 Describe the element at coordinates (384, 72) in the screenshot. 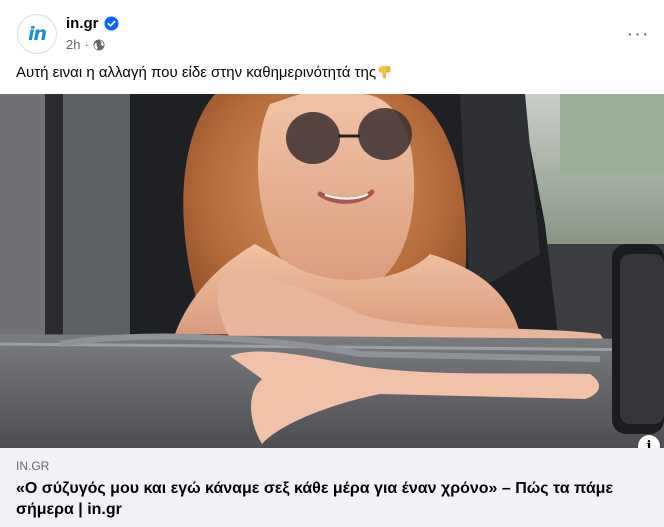

I see `pointing-down-hand-icon` at that location.